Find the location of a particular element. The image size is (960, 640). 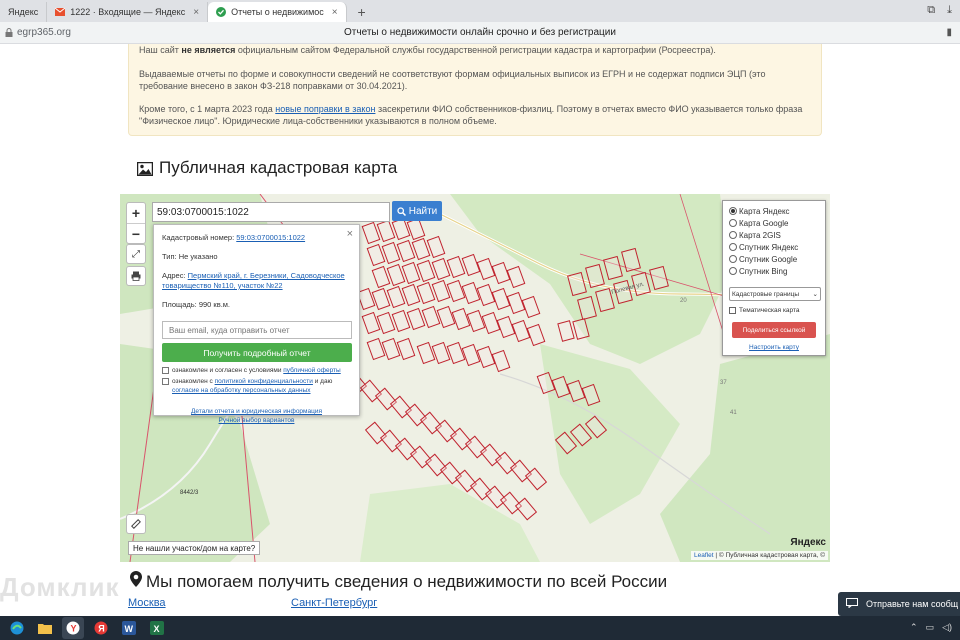

zoom-out-button: − is located at coordinates (136, 233).